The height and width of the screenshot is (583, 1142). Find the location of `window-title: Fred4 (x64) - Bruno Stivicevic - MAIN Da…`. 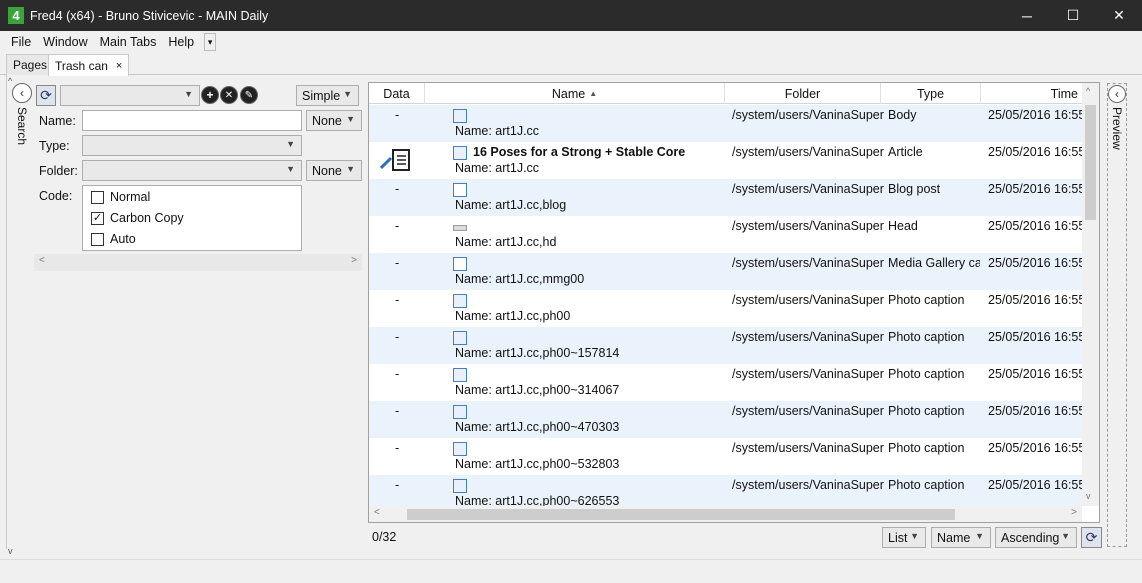

window-title: Fred4 (x64) - Bruno Stivicevic - MAIN Da… is located at coordinates (149, 15).